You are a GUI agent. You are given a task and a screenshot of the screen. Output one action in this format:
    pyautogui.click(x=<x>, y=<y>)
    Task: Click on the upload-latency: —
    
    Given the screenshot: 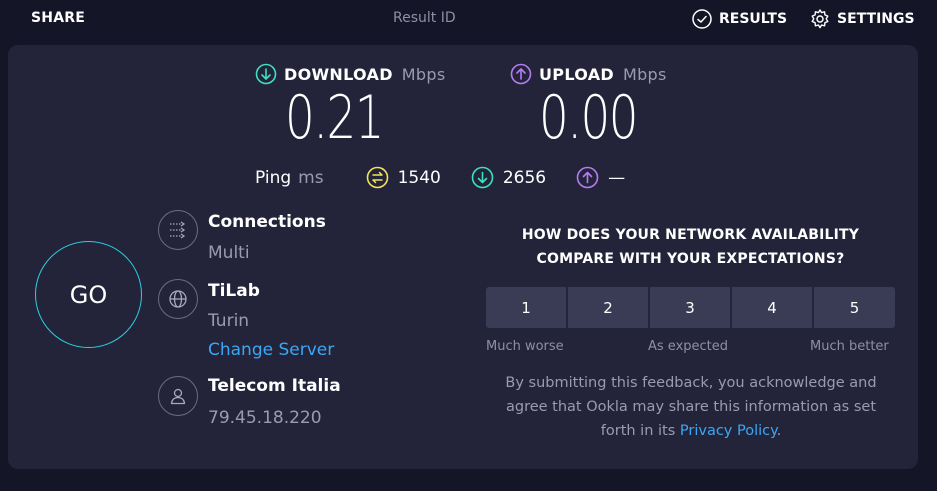 What is the action you would take?
    pyautogui.click(x=600, y=177)
    